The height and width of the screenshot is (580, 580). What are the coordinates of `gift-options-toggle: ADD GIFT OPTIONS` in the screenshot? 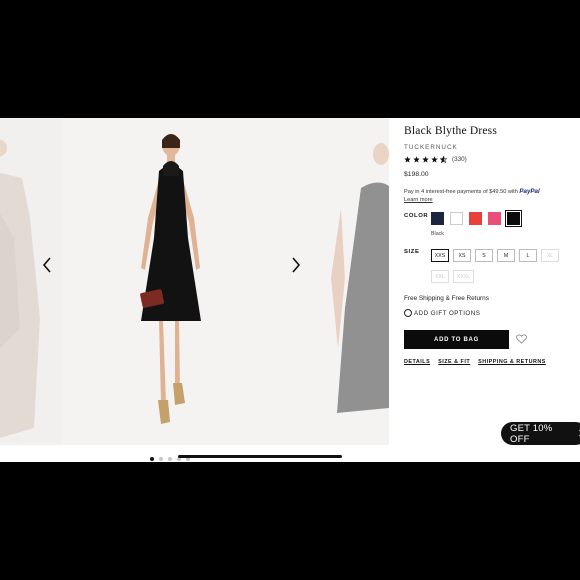 It's located at (442, 313).